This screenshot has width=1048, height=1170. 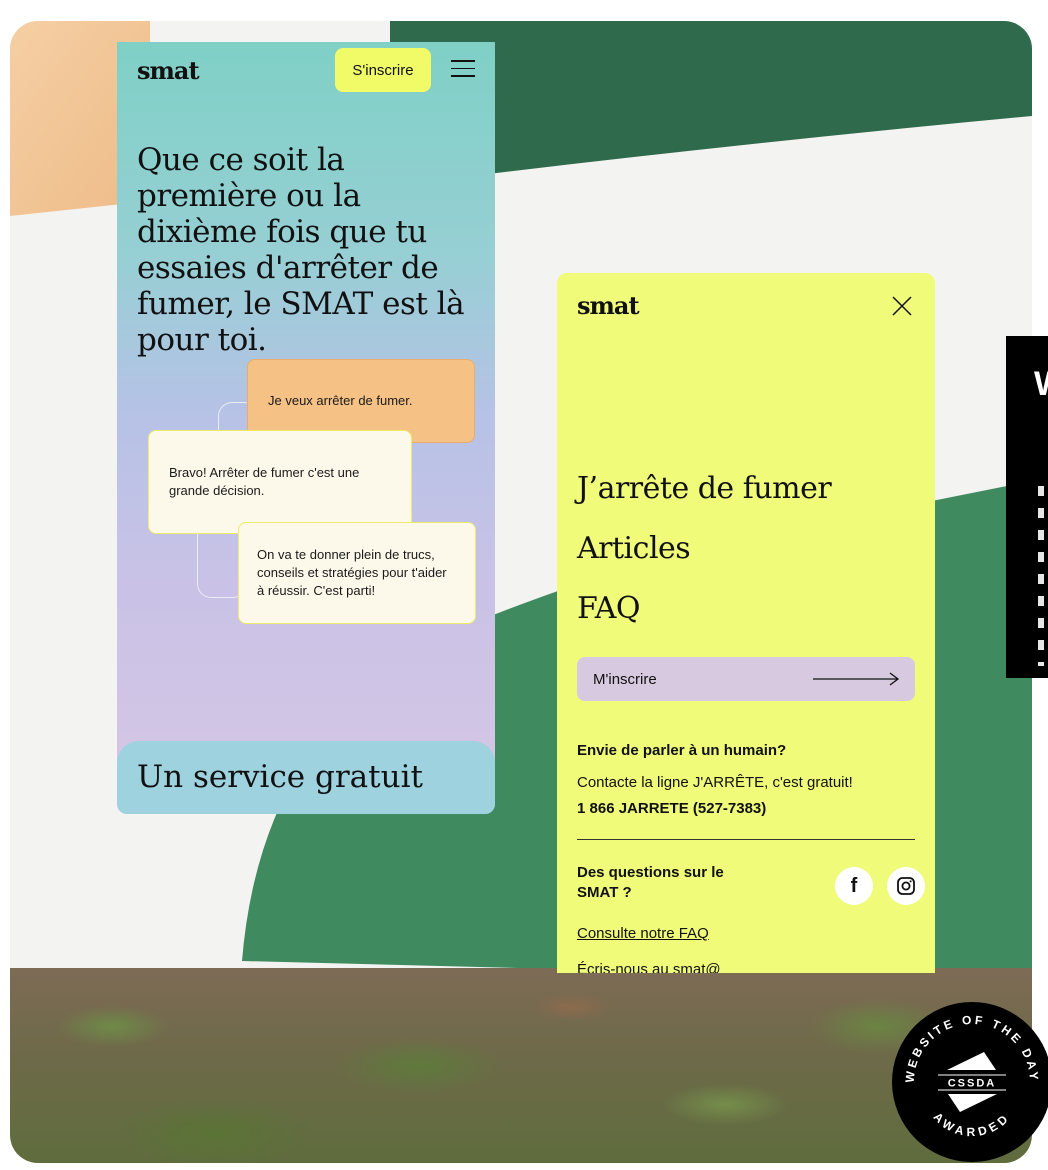 I want to click on nav-item-quit-smoking: J’arrête de fumer, so click(x=704, y=499).